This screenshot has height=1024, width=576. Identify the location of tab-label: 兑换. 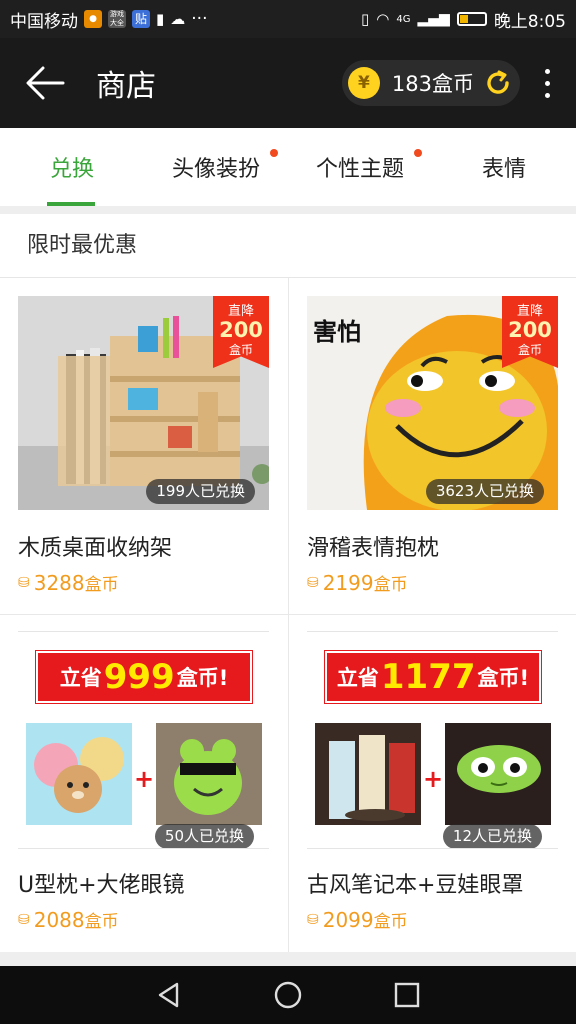
(71, 169).